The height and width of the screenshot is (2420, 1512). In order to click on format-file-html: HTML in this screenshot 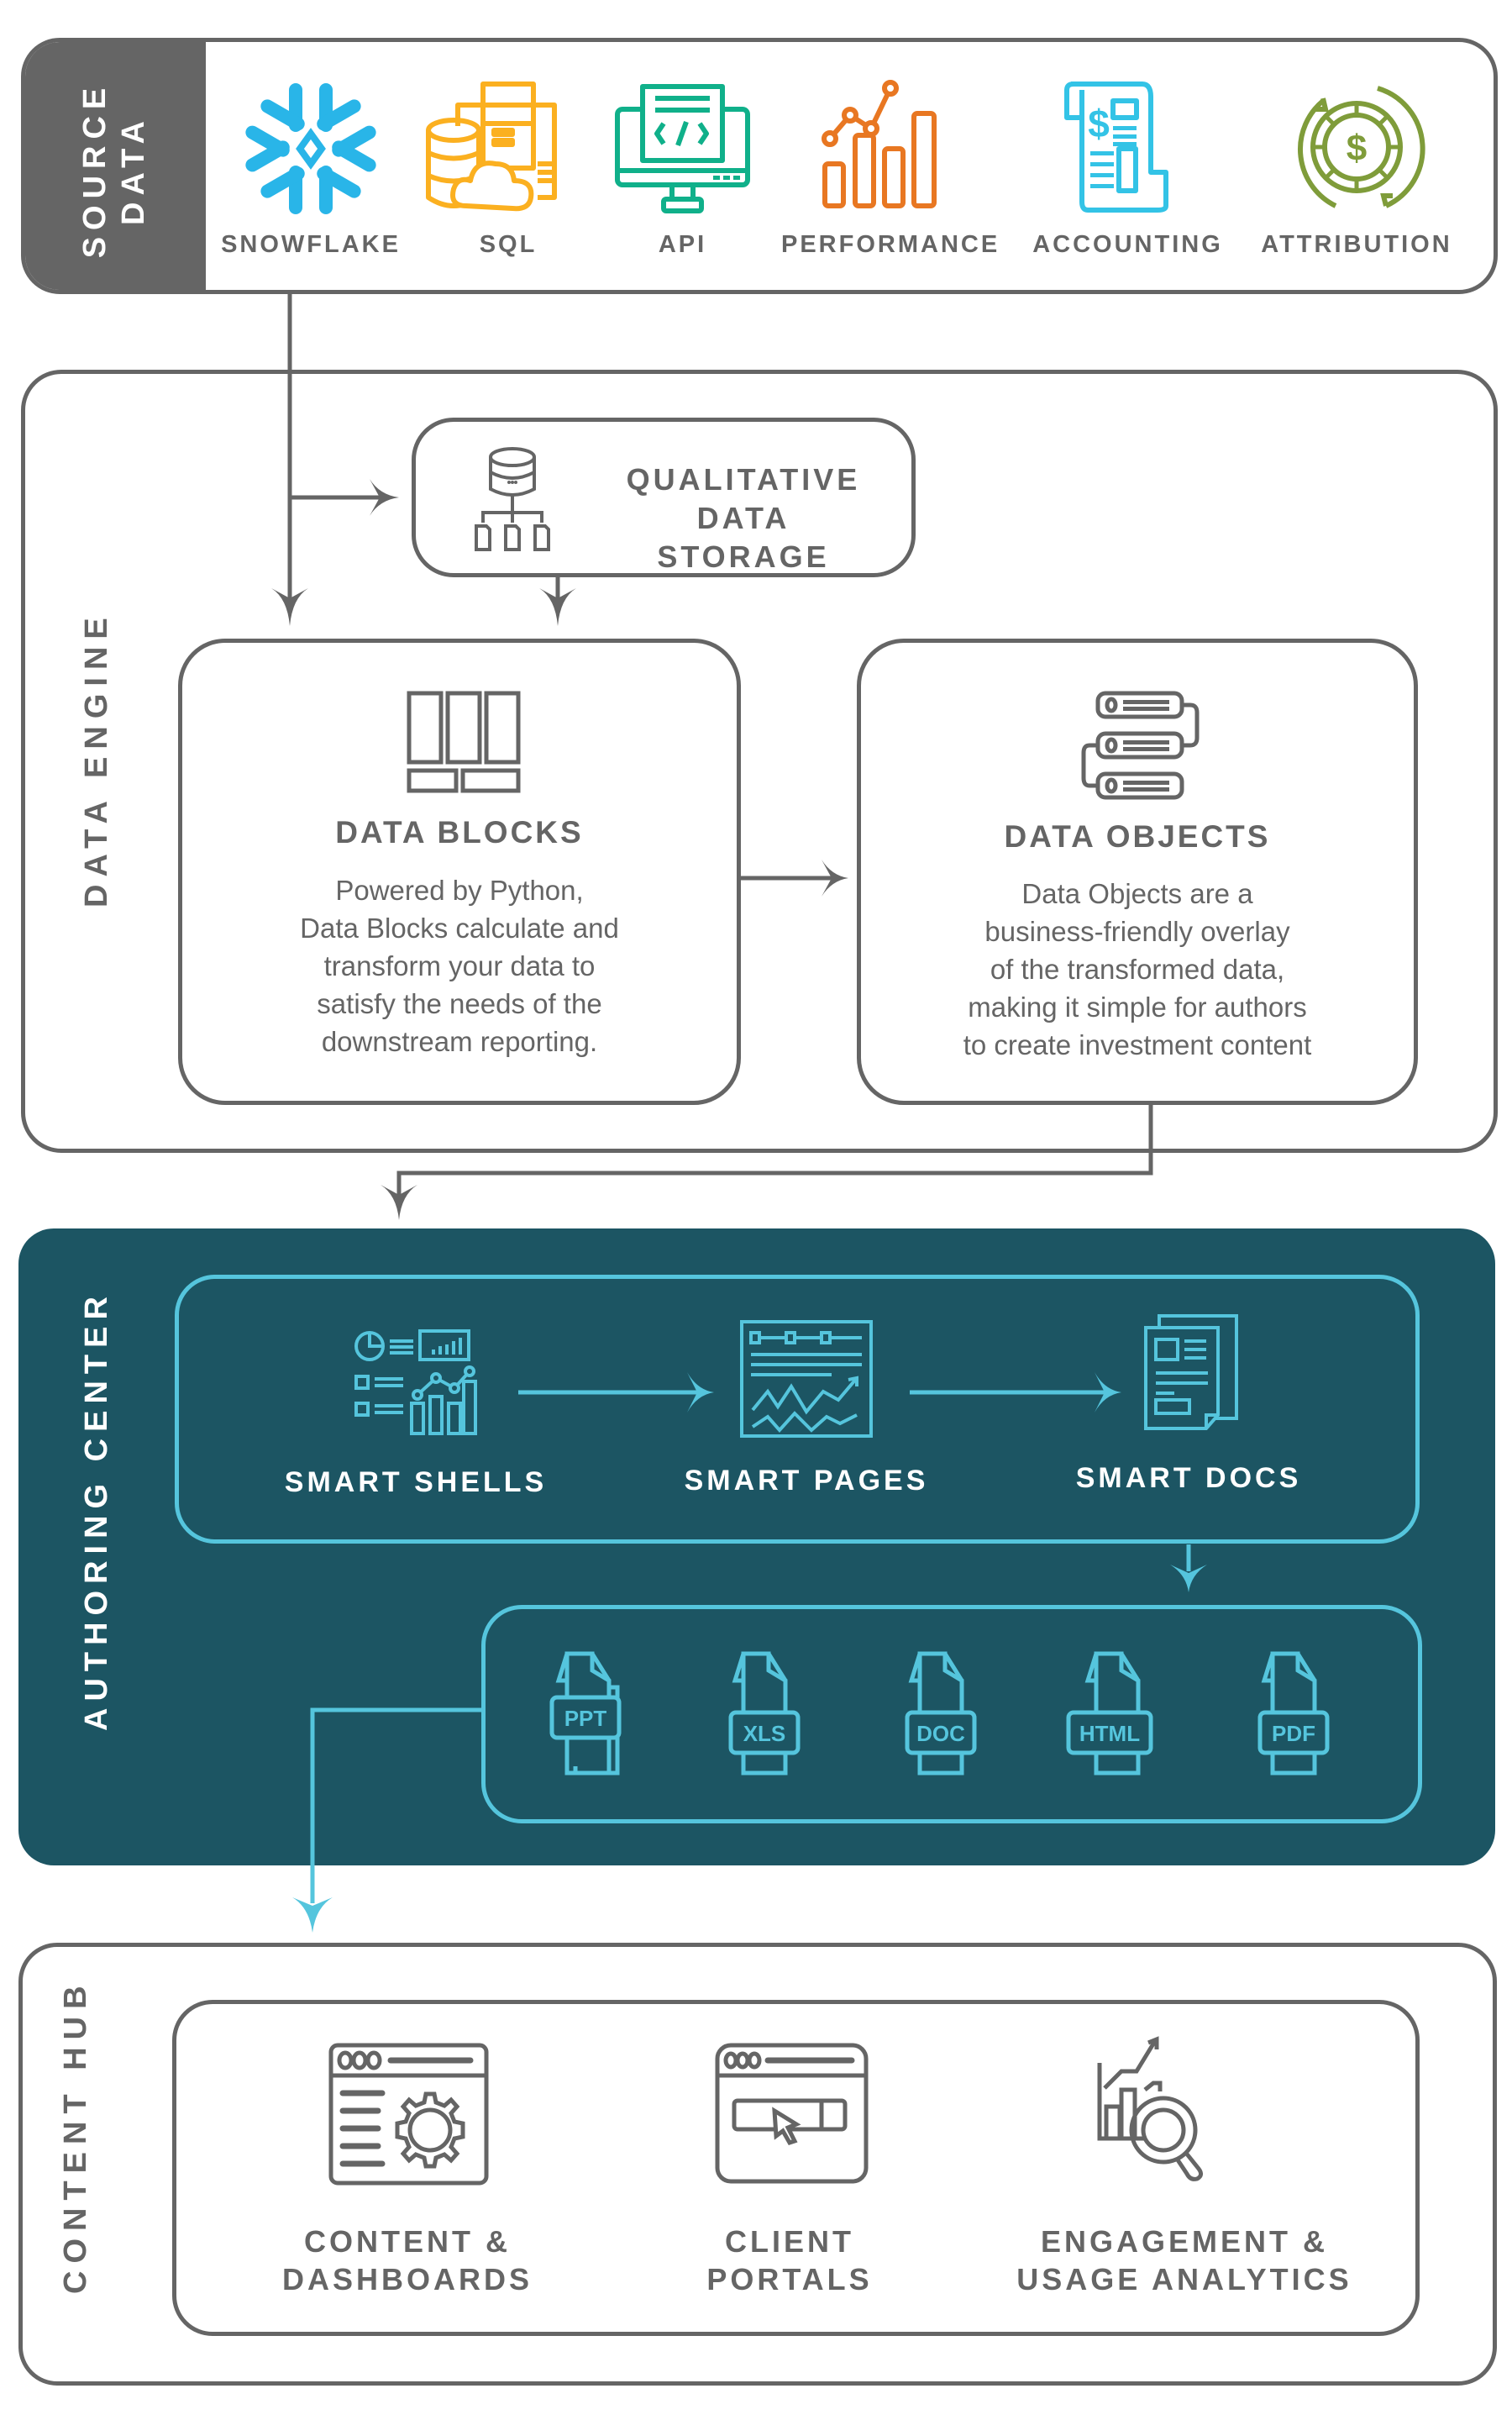, I will do `click(1126, 1714)`.